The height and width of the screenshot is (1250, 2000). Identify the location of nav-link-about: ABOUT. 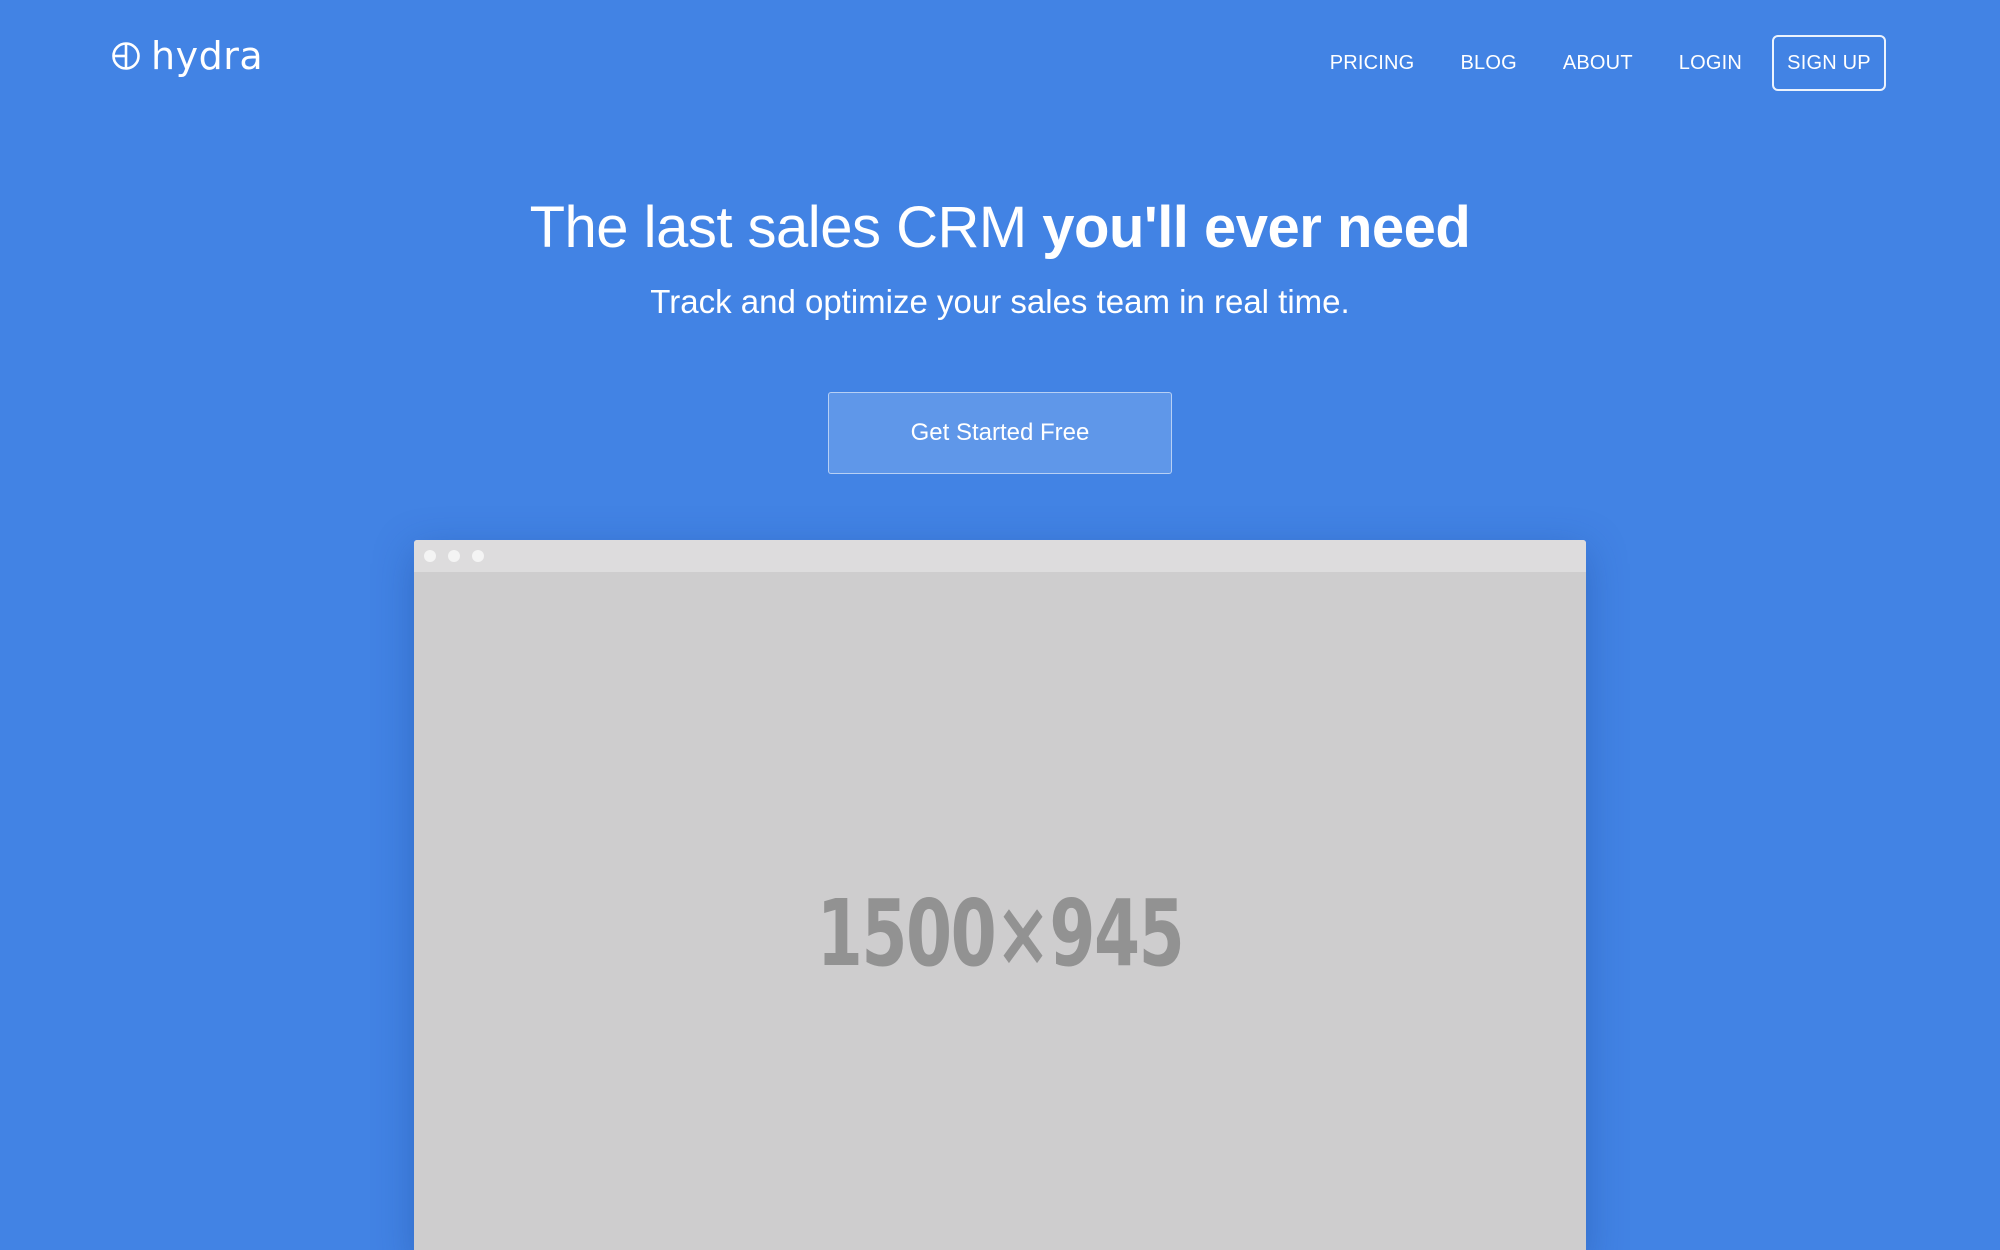
(1598, 63).